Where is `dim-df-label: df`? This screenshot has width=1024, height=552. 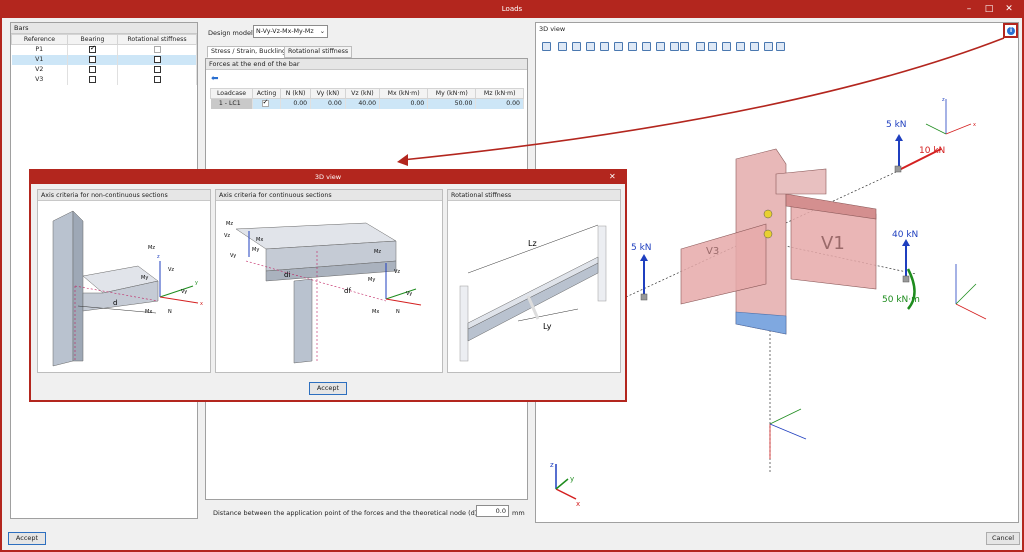 dim-df-label: df is located at coordinates (347, 291).